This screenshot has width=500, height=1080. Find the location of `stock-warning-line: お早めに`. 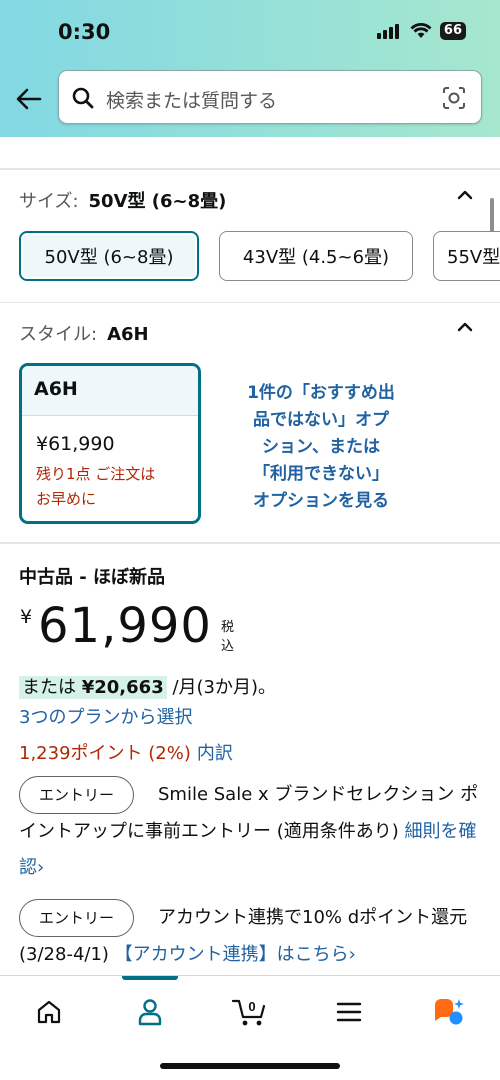

stock-warning-line: お早めに is located at coordinates (66, 499).